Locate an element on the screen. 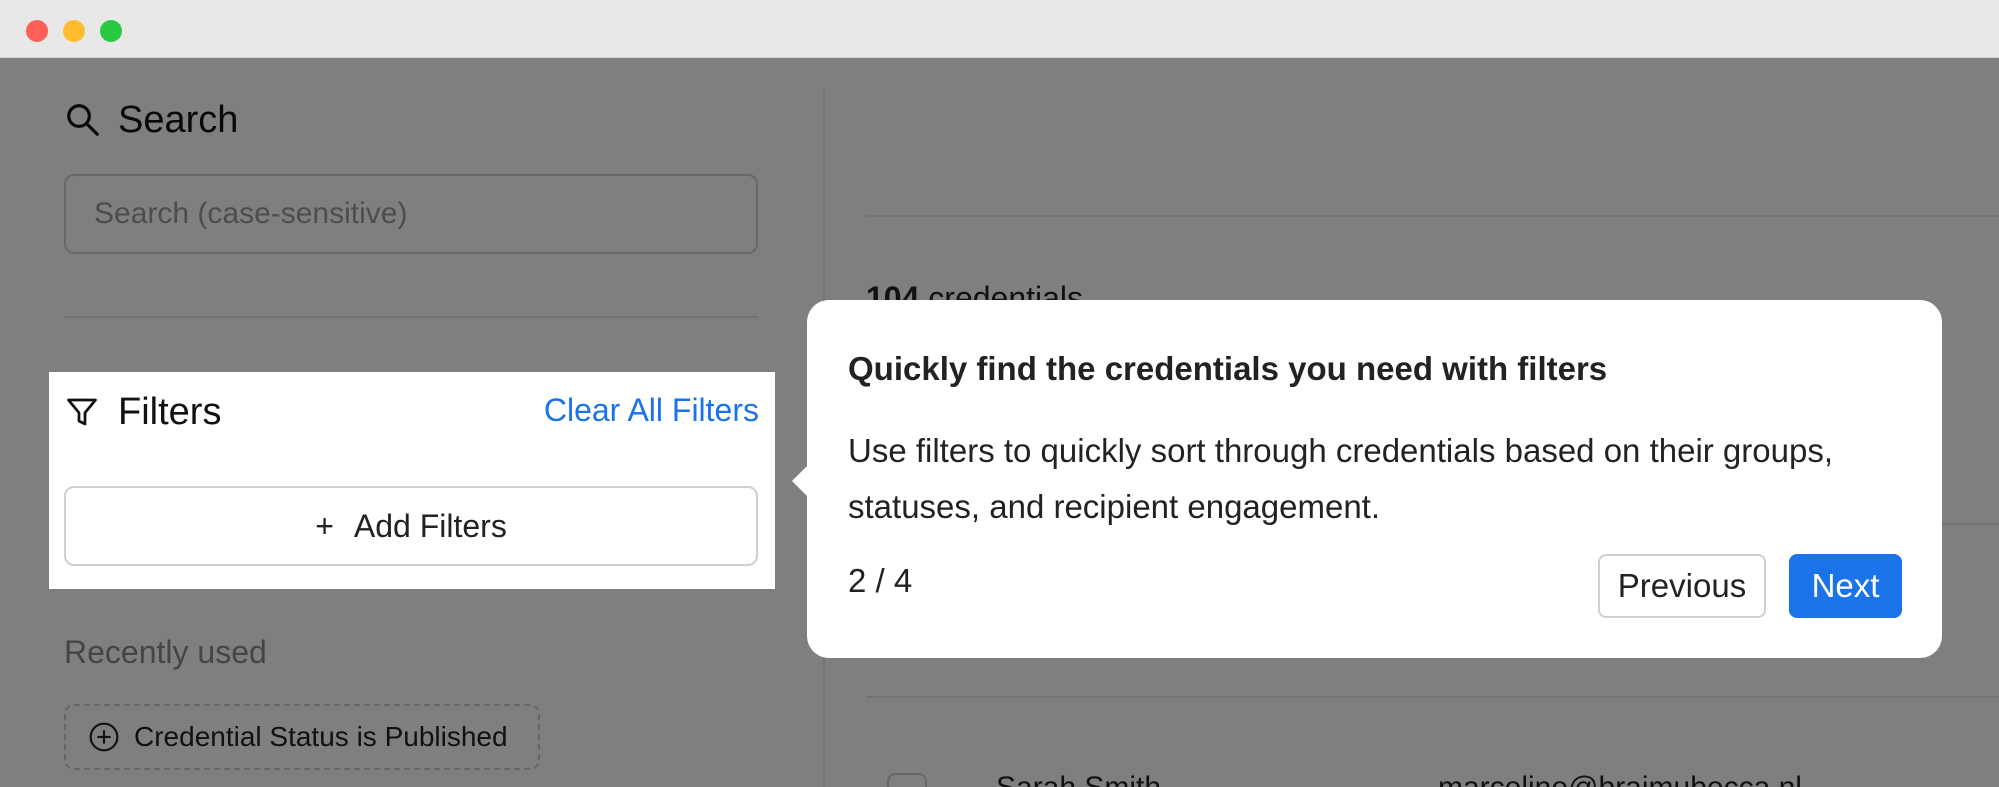 Image resolution: width=1999 pixels, height=787 pixels. previous-button: Previous is located at coordinates (1682, 586).